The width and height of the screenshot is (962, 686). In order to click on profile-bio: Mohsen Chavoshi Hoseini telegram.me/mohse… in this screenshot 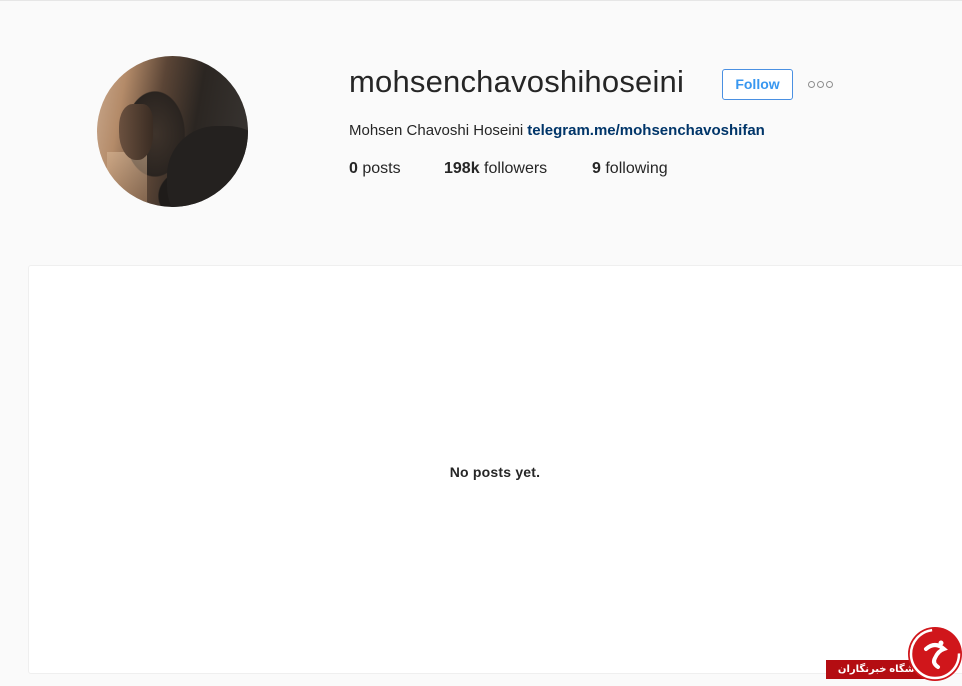, I will do `click(557, 130)`.